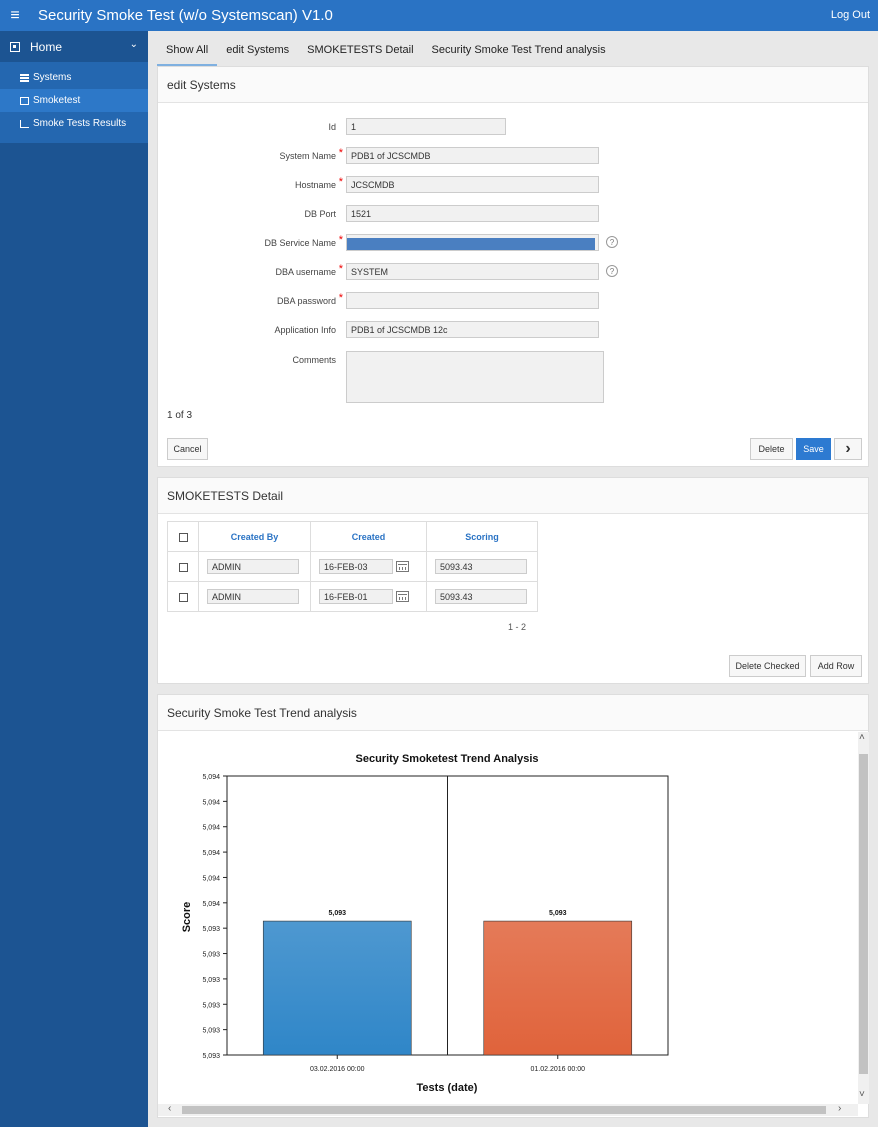 This screenshot has height=1127, width=878. I want to click on y-axis-label: Score, so click(187, 917).